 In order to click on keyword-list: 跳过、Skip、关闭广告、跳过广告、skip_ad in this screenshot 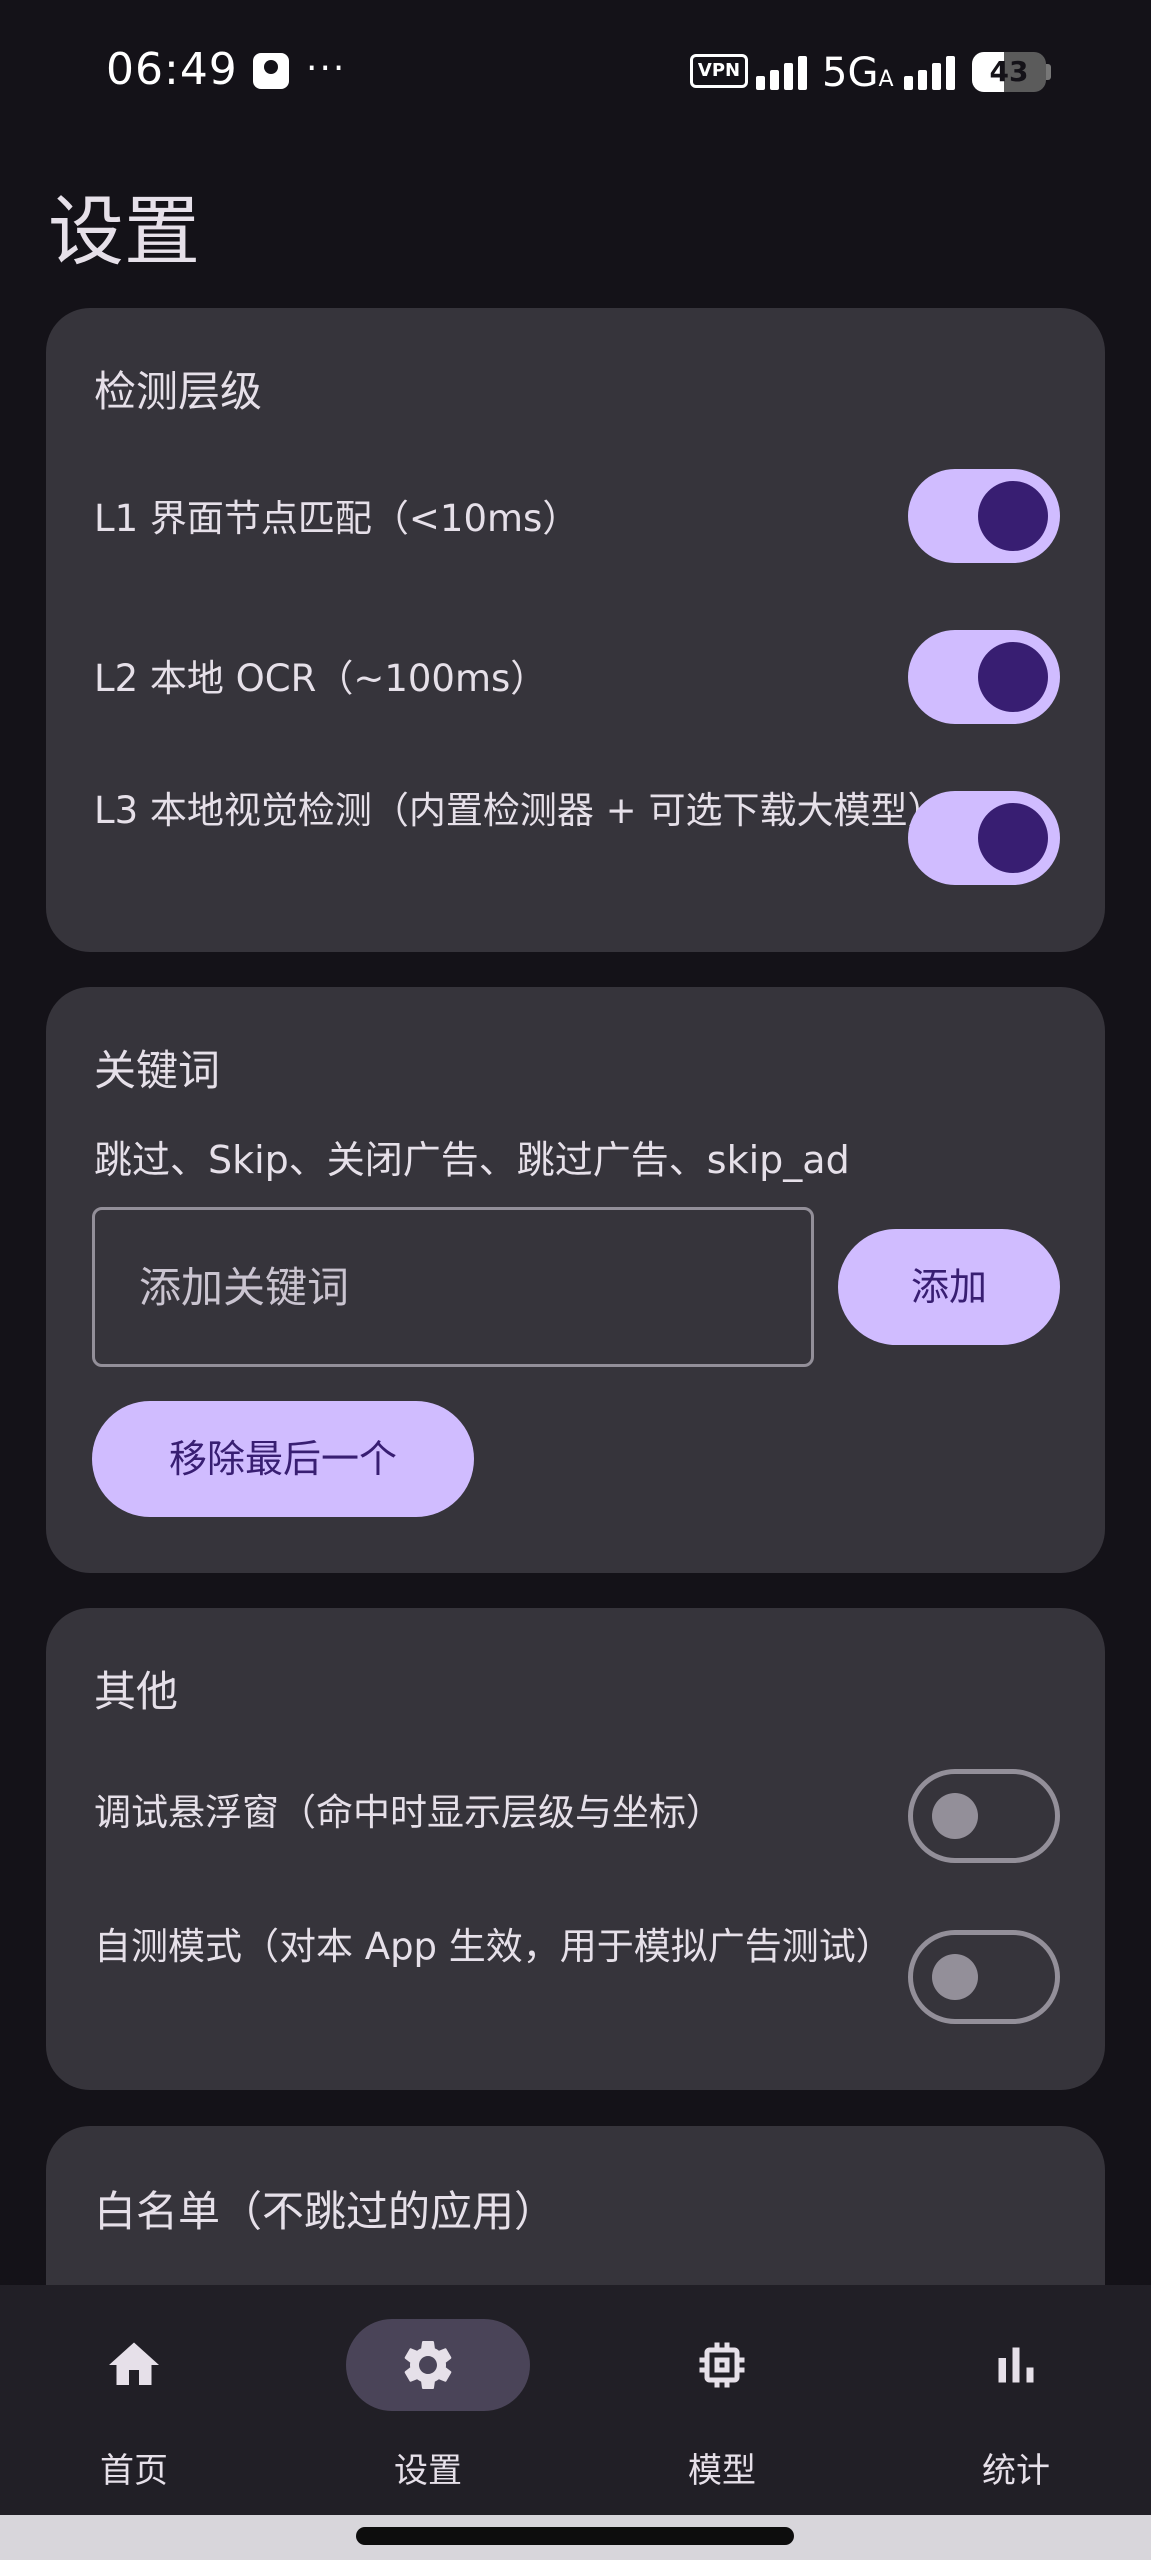, I will do `click(472, 1160)`.